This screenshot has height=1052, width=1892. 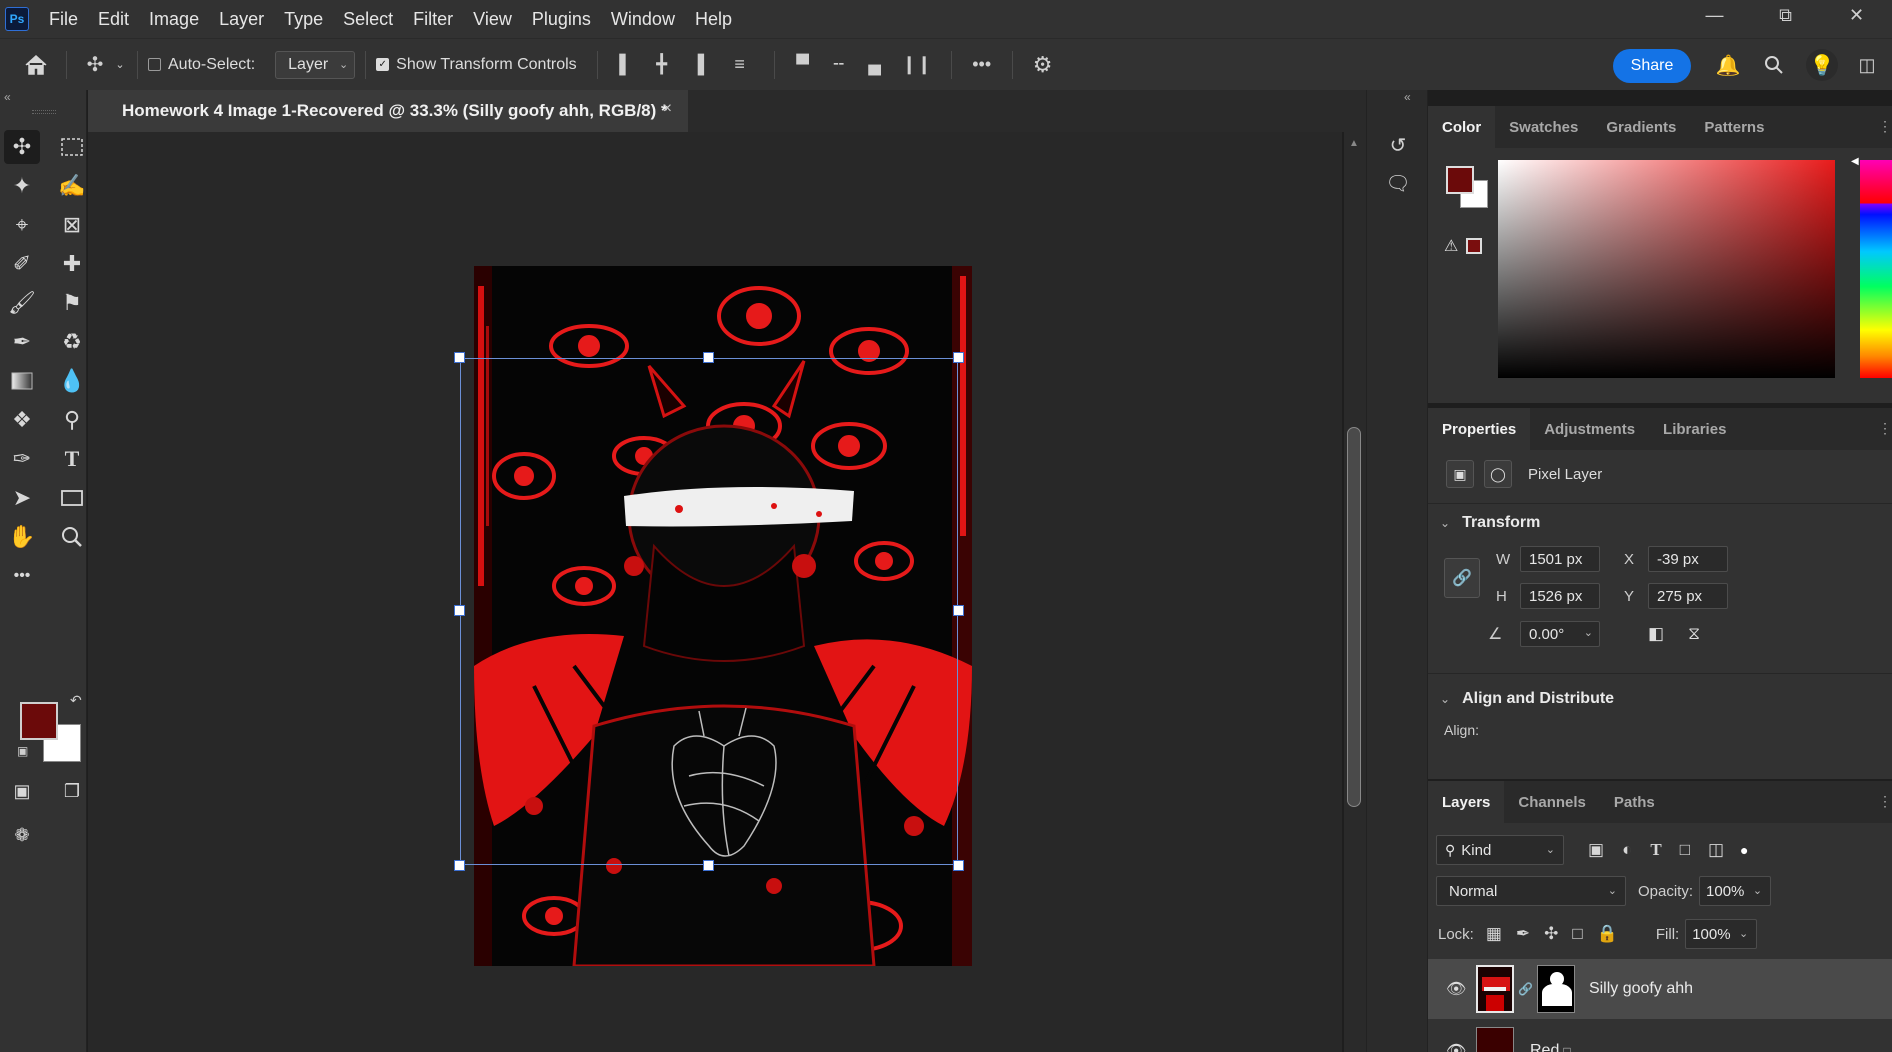 What do you see at coordinates (22, 498) in the screenshot?
I see `path-selection-tool-icon: ➤` at bounding box center [22, 498].